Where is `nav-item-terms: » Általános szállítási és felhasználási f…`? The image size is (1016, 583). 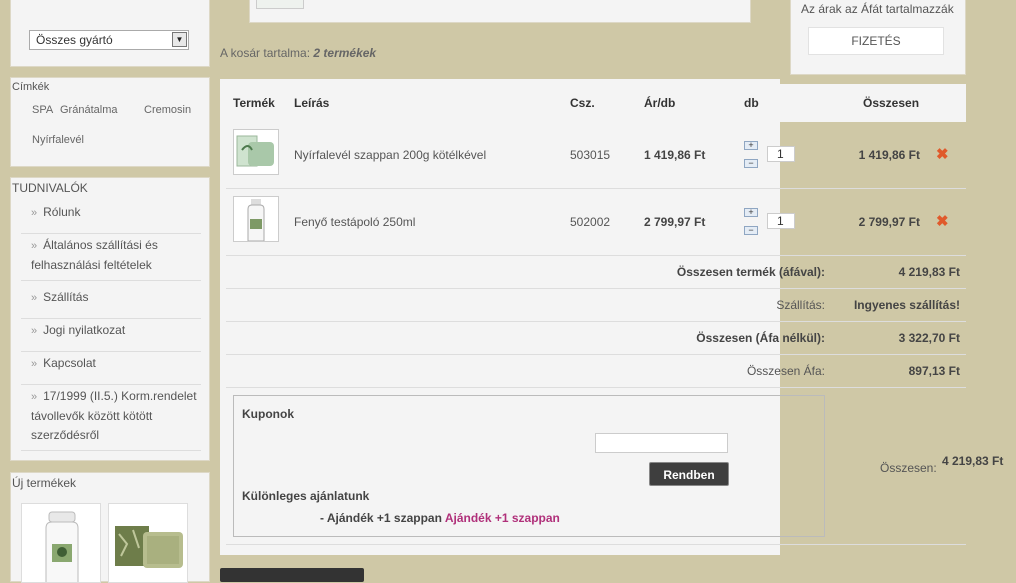 nav-item-terms: » Általános szállítási és felhasználási f… is located at coordinates (111, 258).